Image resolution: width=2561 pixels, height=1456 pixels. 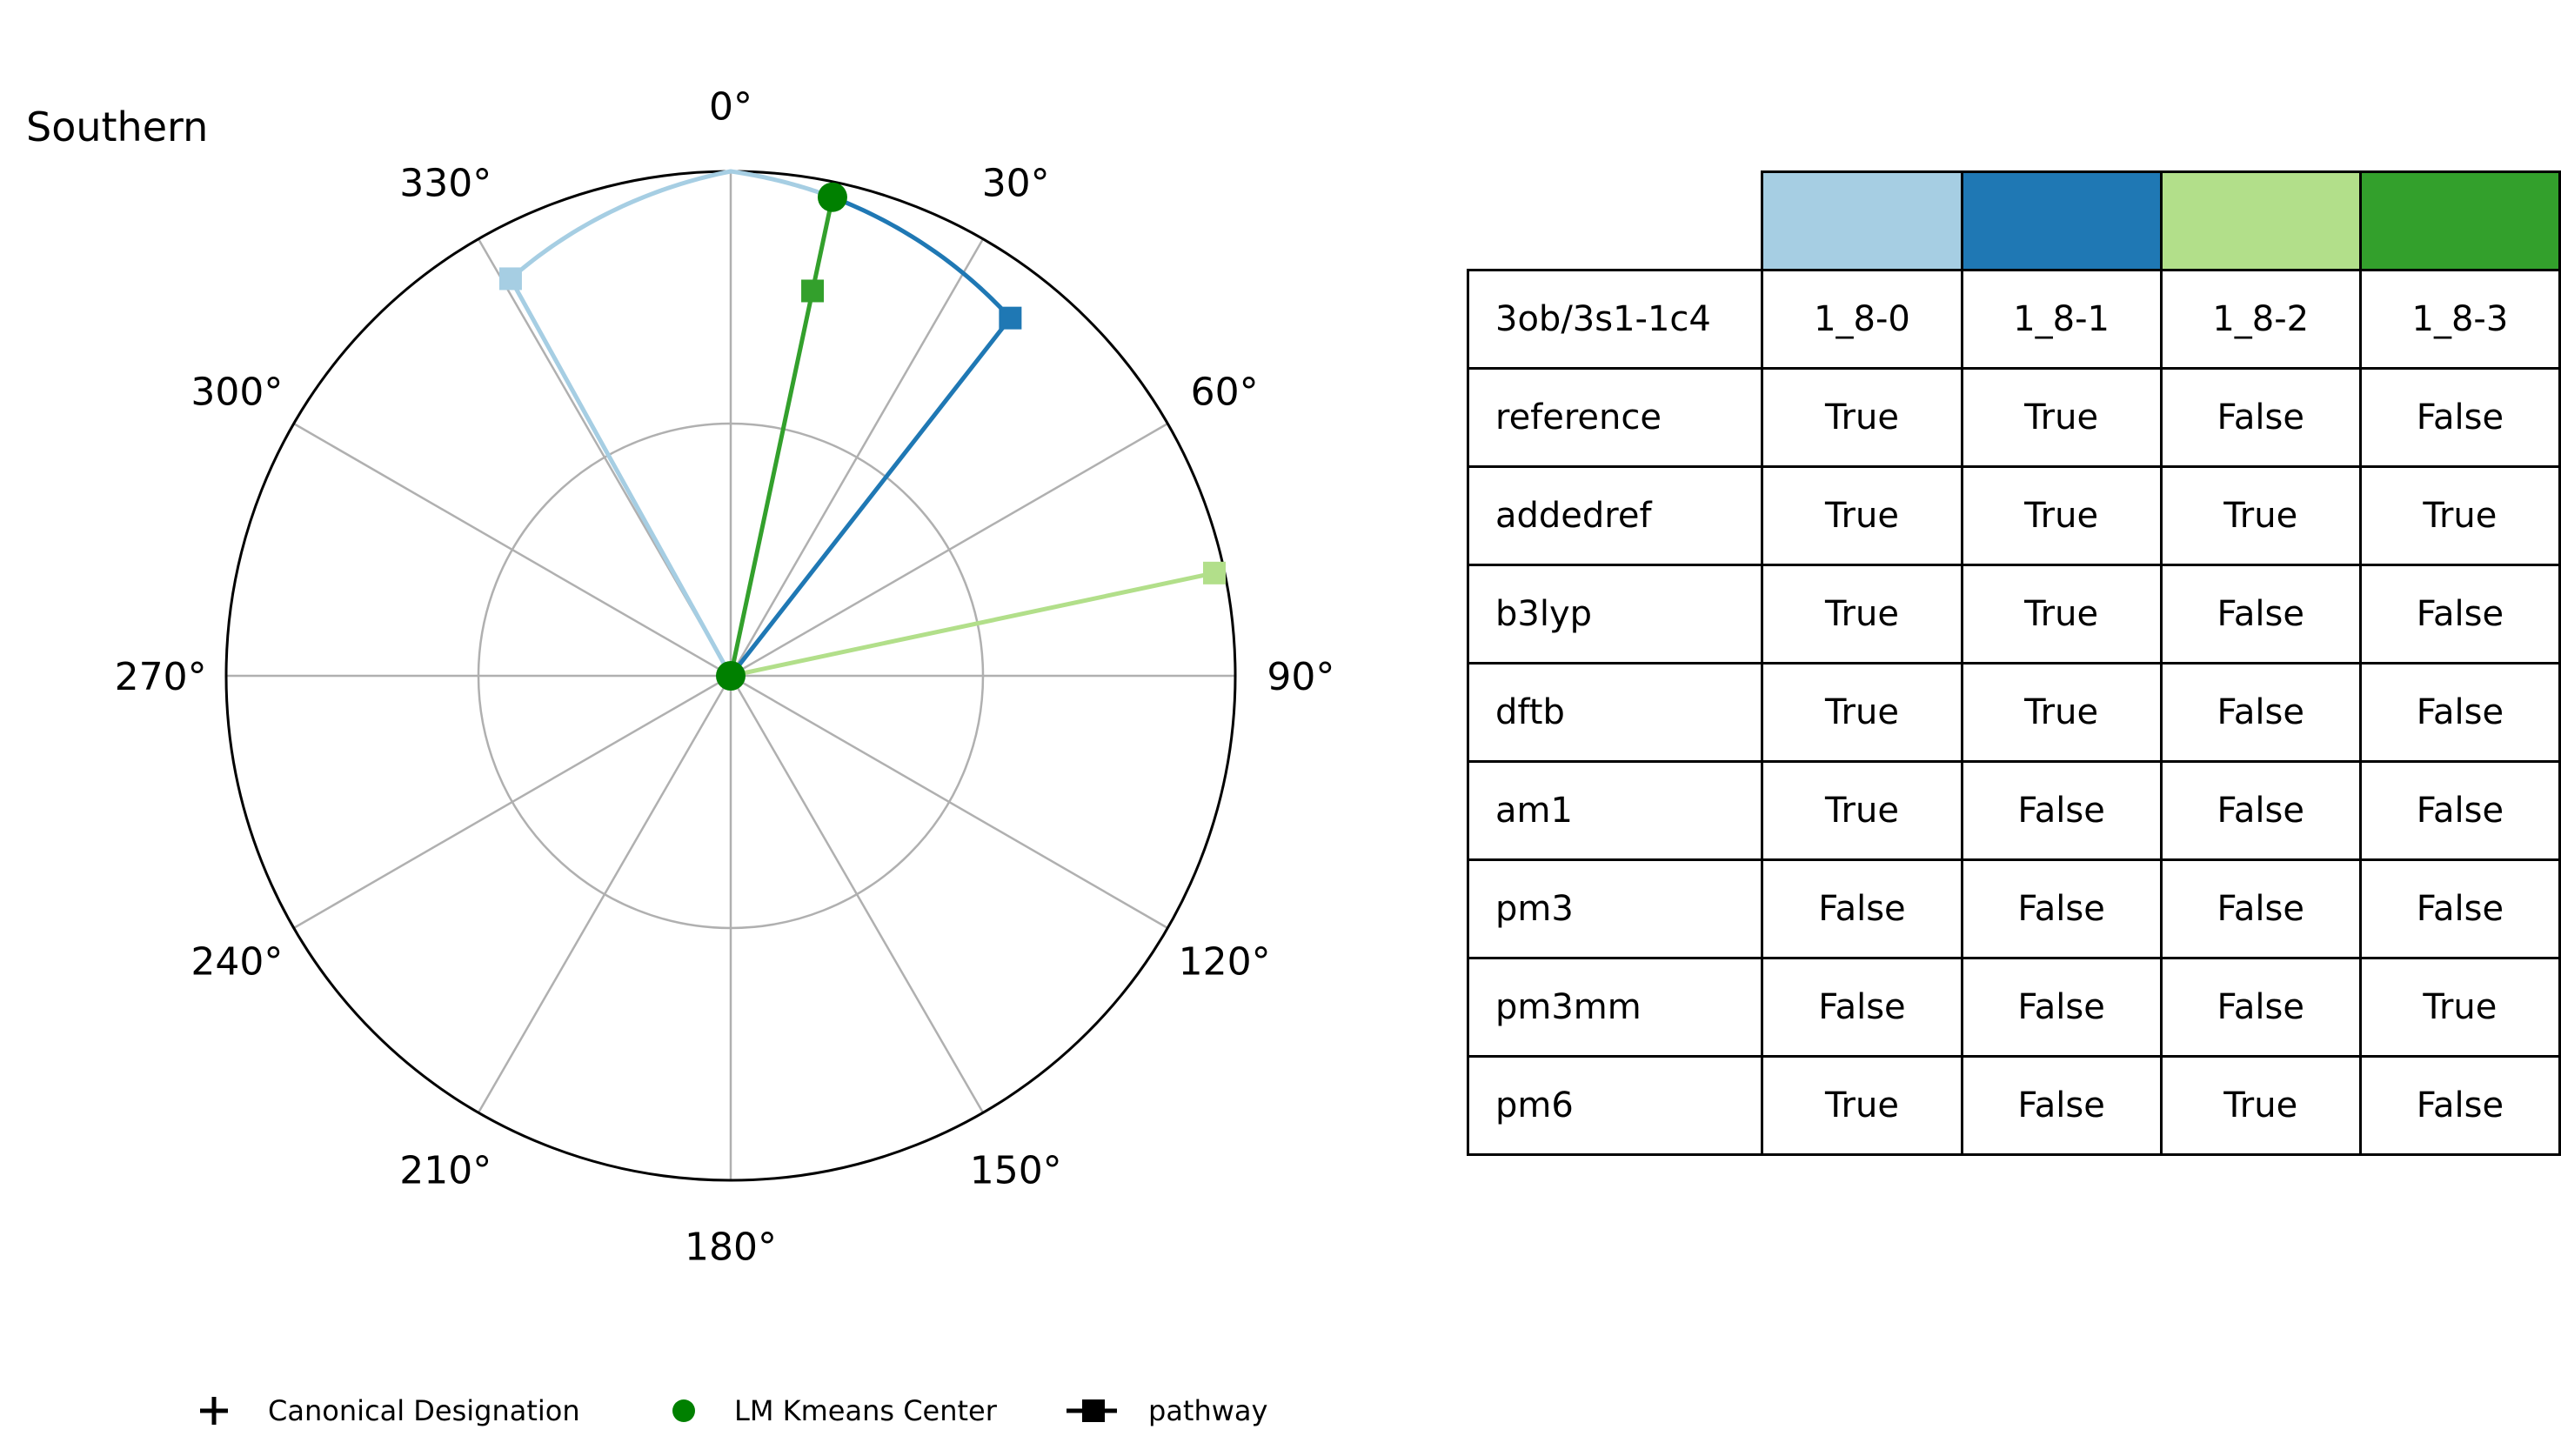 I want to click on table-row: dftb True True False False, so click(x=2014, y=712).